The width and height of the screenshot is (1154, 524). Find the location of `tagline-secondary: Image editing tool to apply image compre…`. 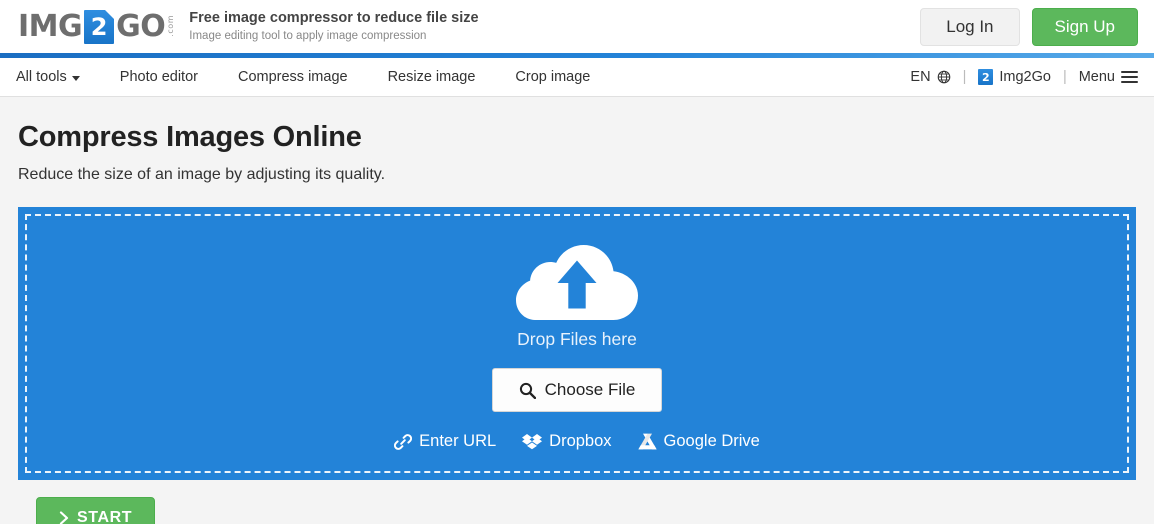

tagline-secondary: Image editing tool to apply image compre… is located at coordinates (308, 36).